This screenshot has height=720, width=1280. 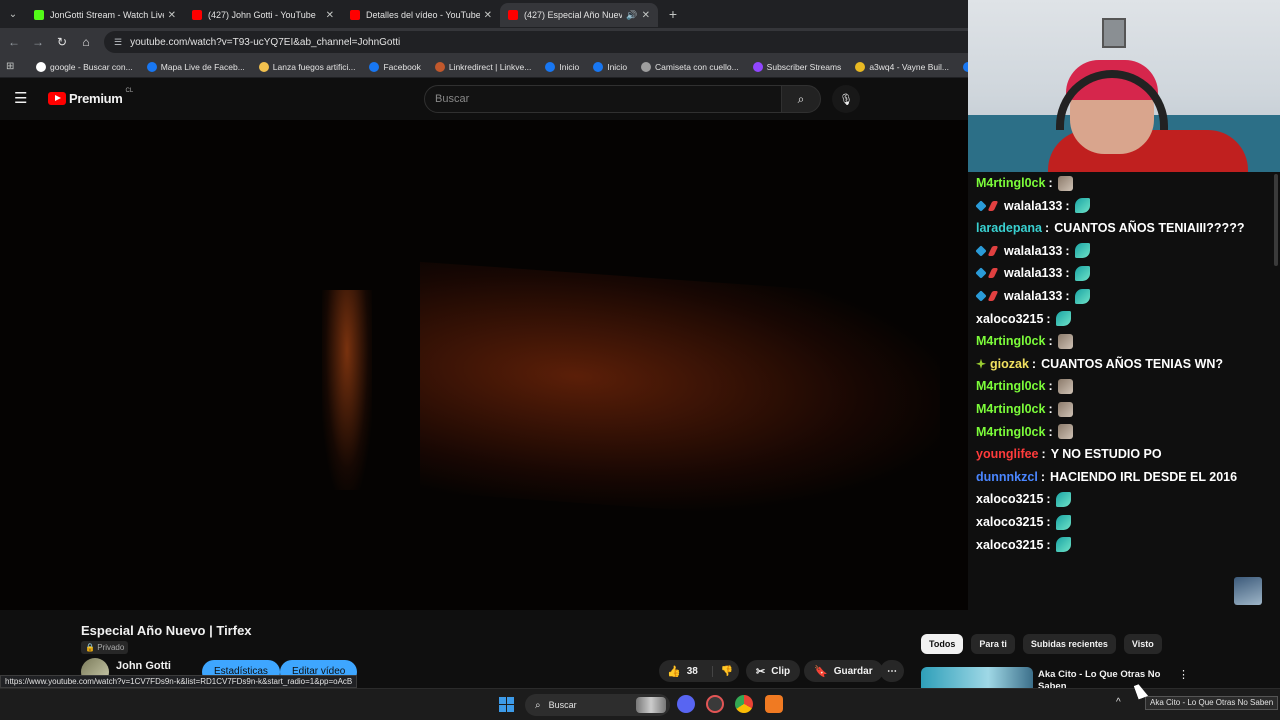 I want to click on channel-name: John Gotti, so click(x=143, y=666).